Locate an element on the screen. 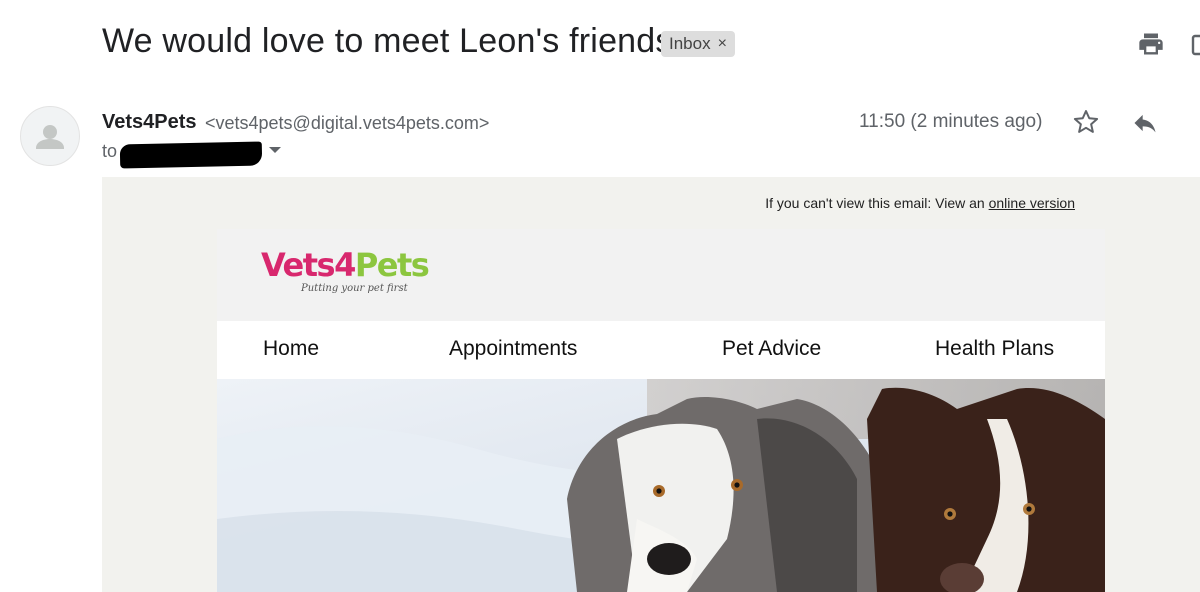 This screenshot has height=592, width=1200. inbox-label-chip: Inbox × is located at coordinates (698, 44).